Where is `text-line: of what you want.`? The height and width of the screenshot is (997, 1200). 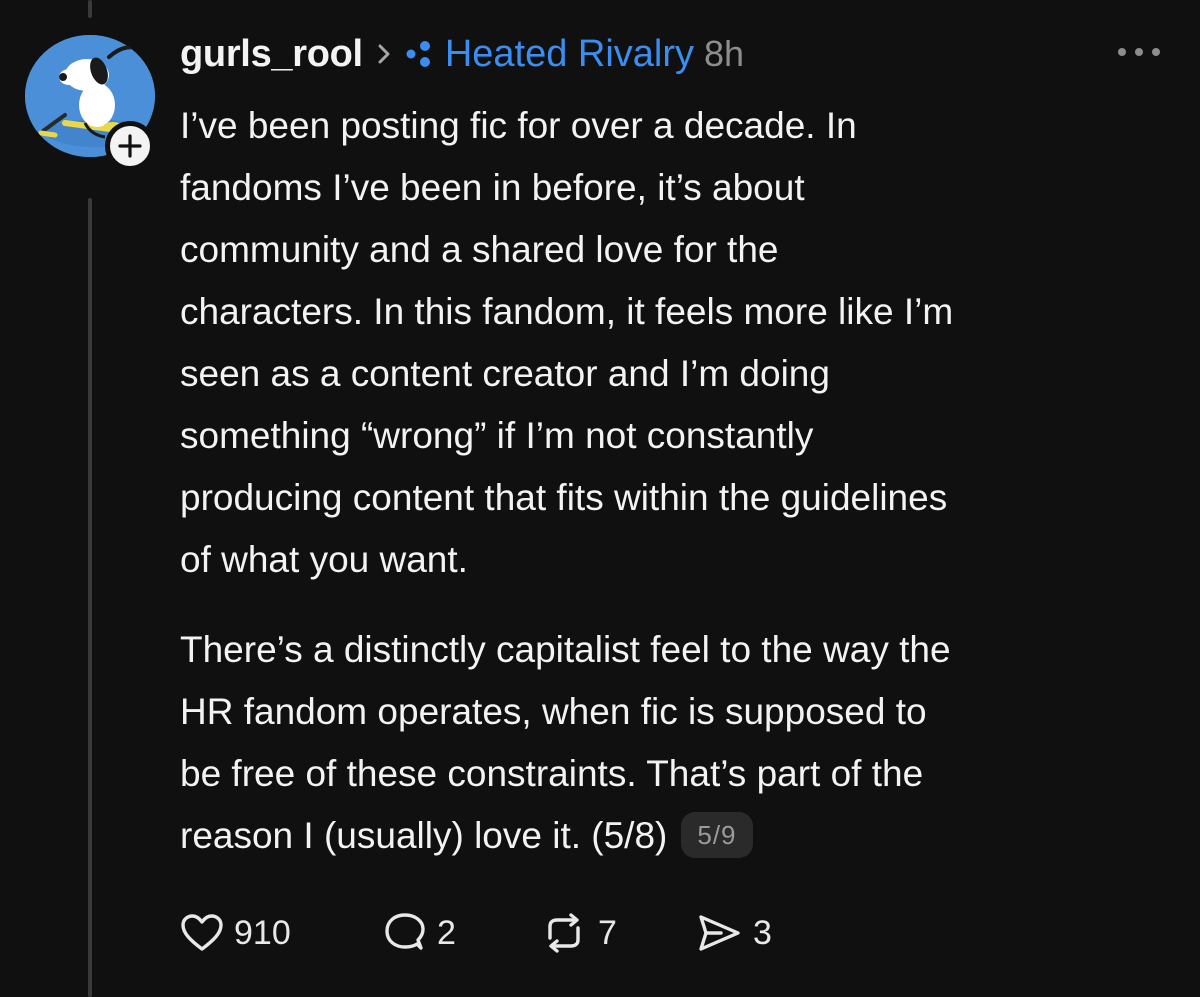 text-line: of what you want. is located at coordinates (324, 559).